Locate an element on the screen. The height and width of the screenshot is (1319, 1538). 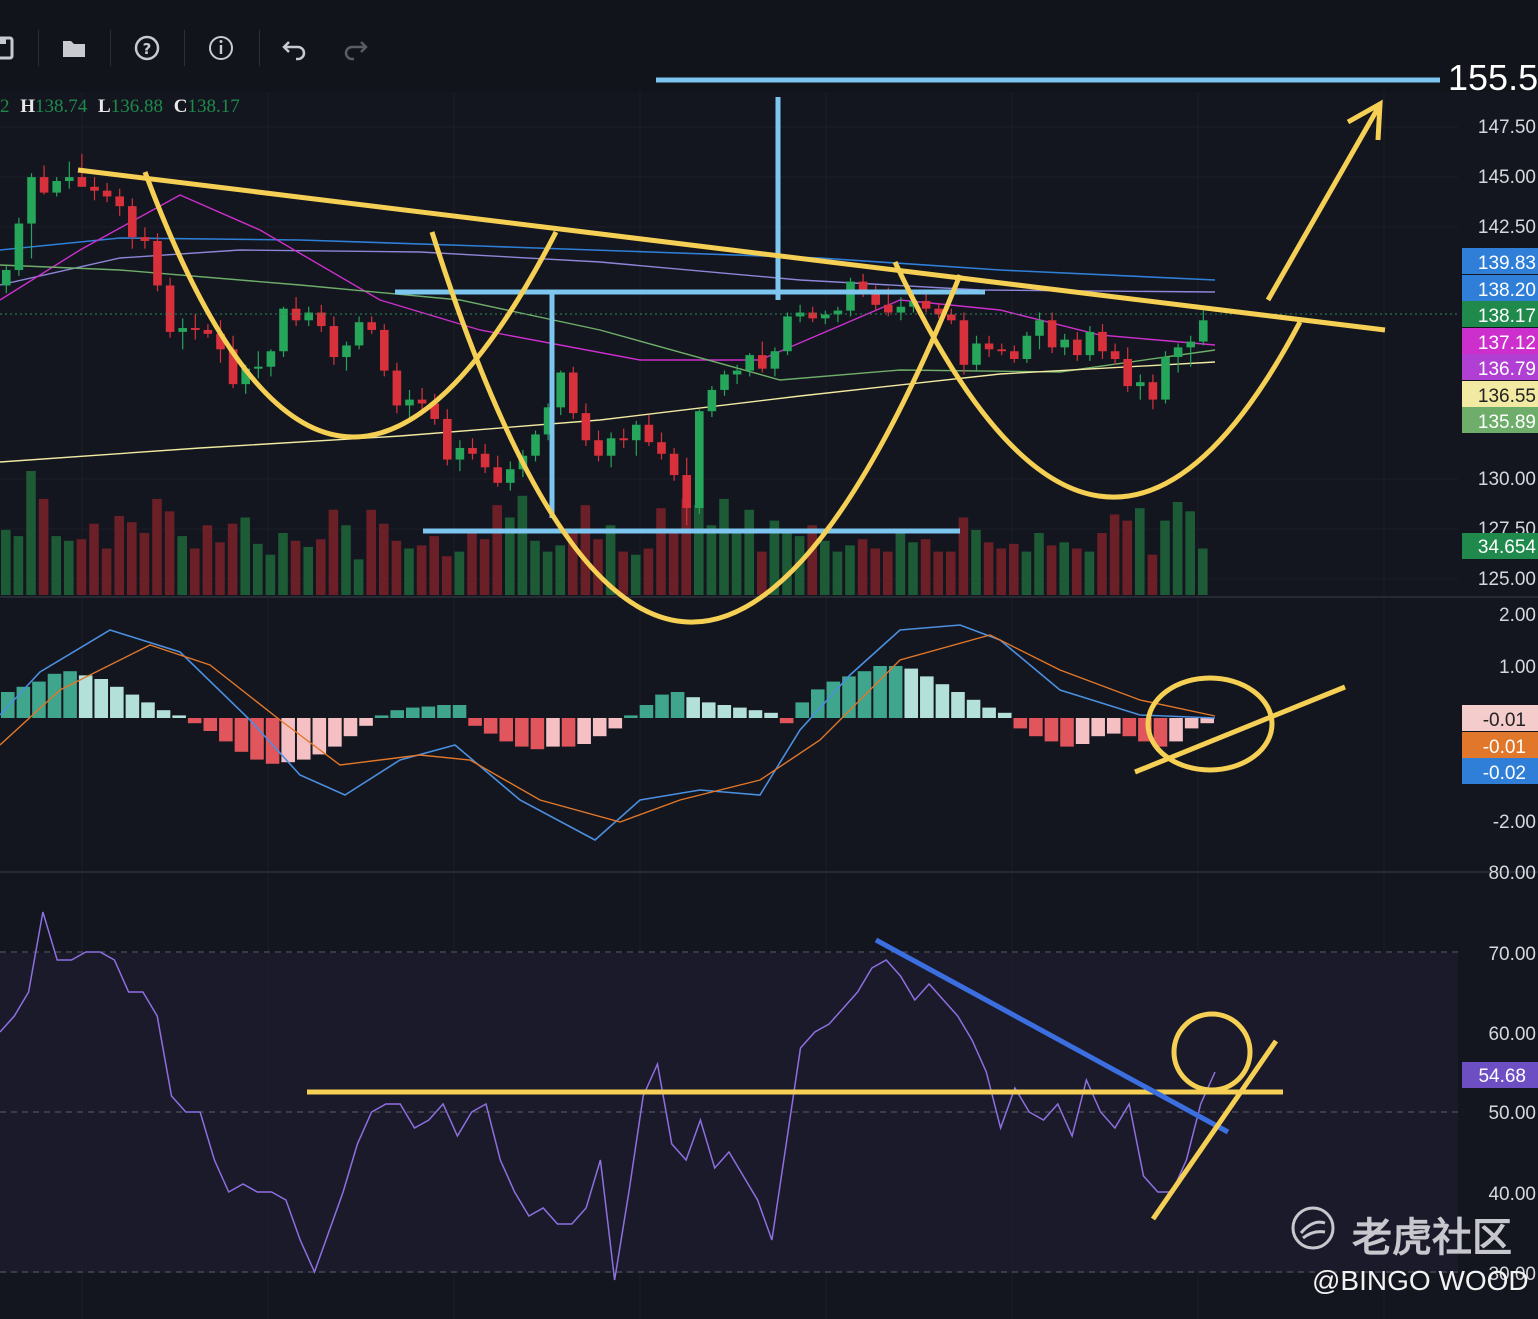
price-tag-label: 137.12 is located at coordinates (1507, 343).